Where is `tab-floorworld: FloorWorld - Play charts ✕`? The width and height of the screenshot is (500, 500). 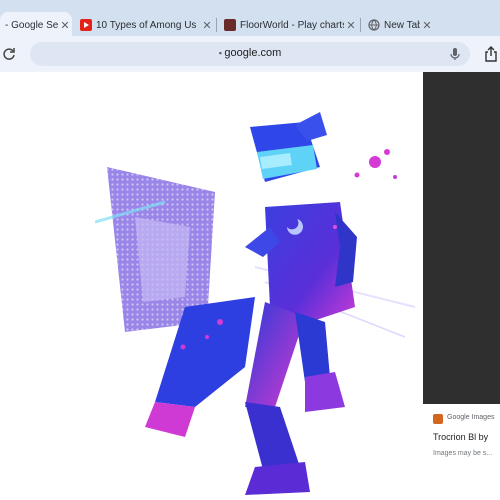 tab-floorworld: FloorWorld - Play charts ✕ is located at coordinates (288, 25).